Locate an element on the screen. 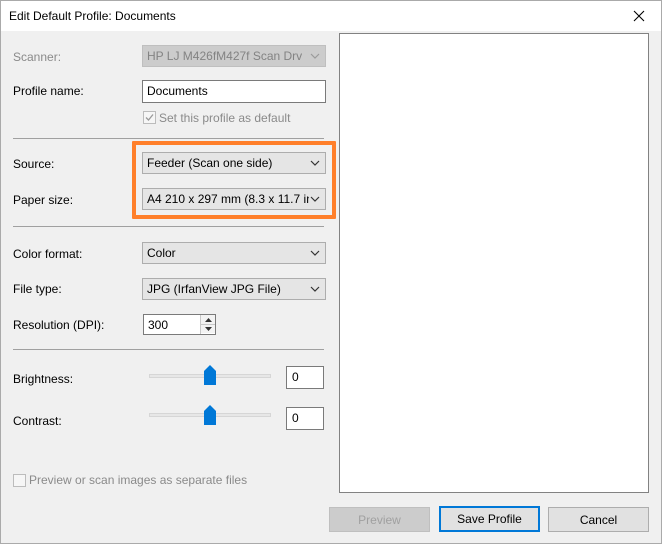  chevron-up-icon is located at coordinates (208, 319).